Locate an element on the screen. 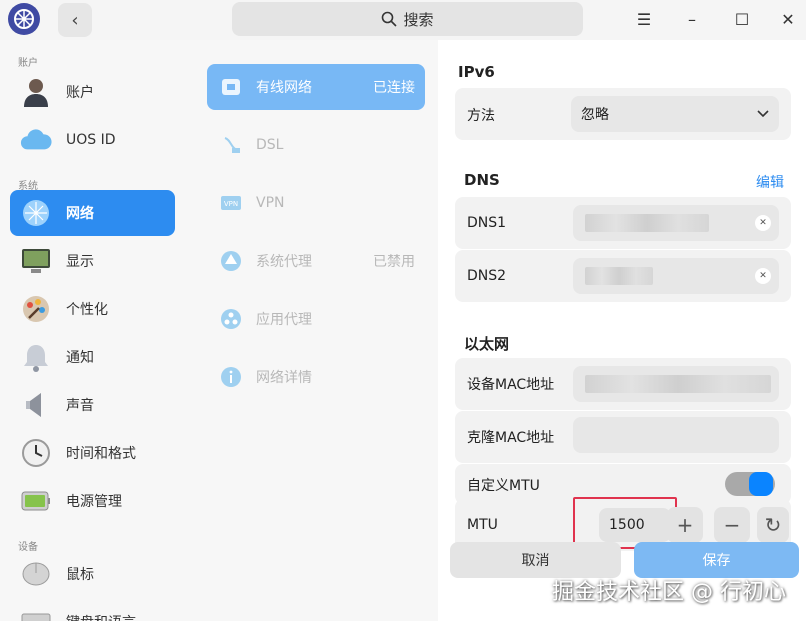 The width and height of the screenshot is (806, 621). dns2-clear-icon: ✕ is located at coordinates (763, 276).